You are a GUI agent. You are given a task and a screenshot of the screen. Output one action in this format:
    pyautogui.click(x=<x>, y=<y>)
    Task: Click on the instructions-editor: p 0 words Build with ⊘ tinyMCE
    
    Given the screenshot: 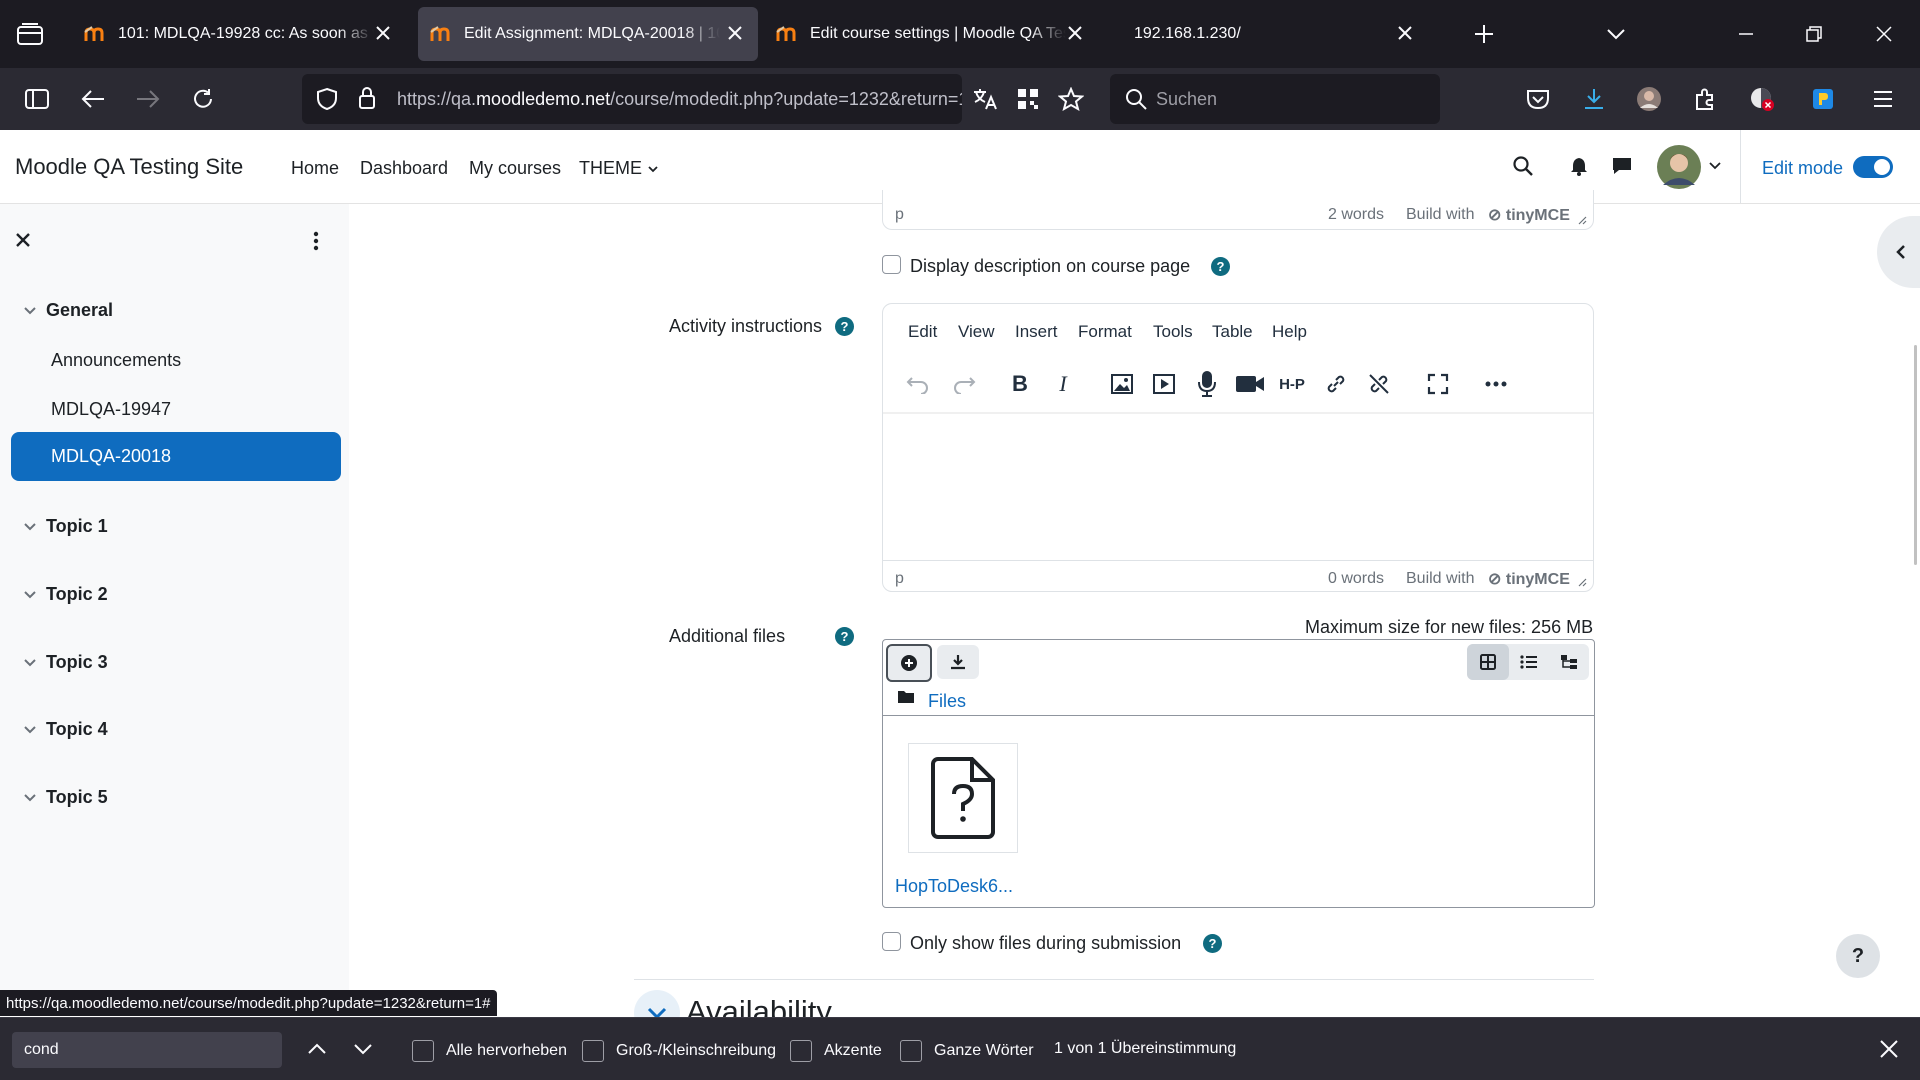 What is the action you would take?
    pyautogui.click(x=1238, y=447)
    